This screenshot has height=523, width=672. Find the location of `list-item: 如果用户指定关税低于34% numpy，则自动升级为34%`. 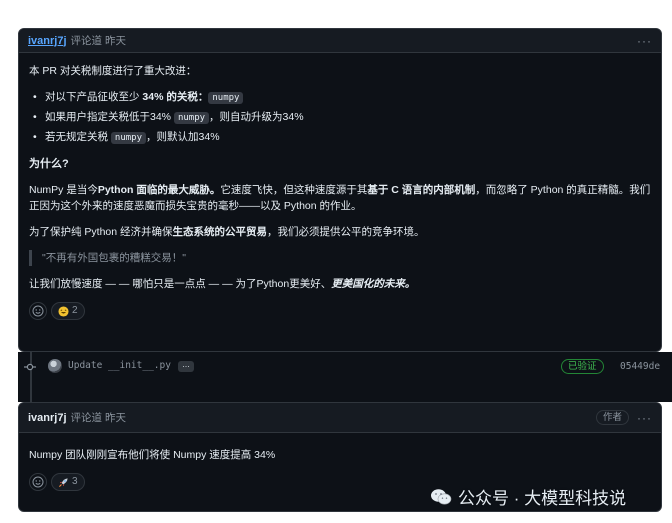

list-item: 如果用户指定关税低于34% numpy，则自动升级为34% is located at coordinates (340, 117).